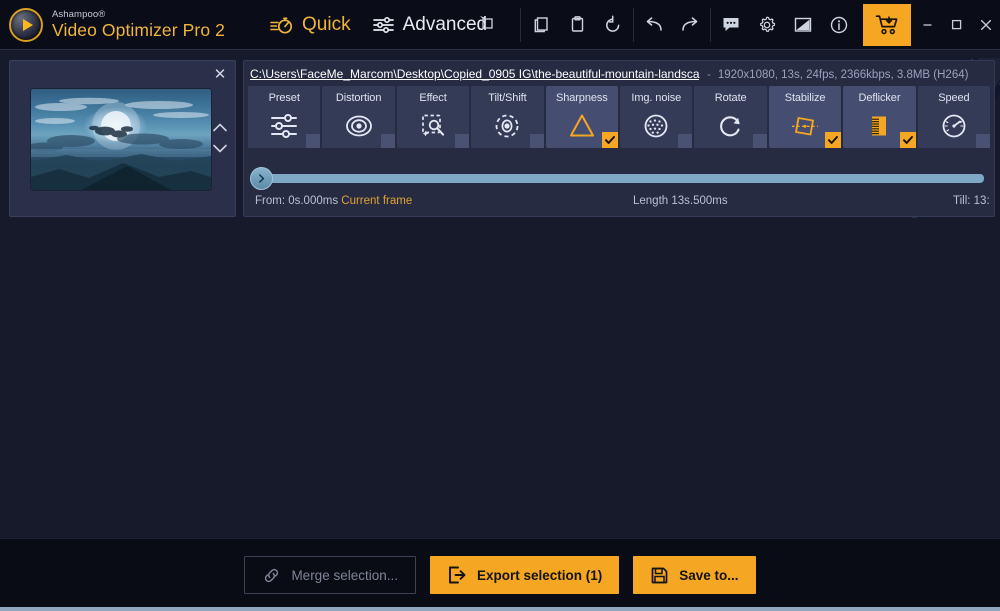  What do you see at coordinates (730, 117) in the screenshot?
I see `tool-rotate: Rotate` at bounding box center [730, 117].